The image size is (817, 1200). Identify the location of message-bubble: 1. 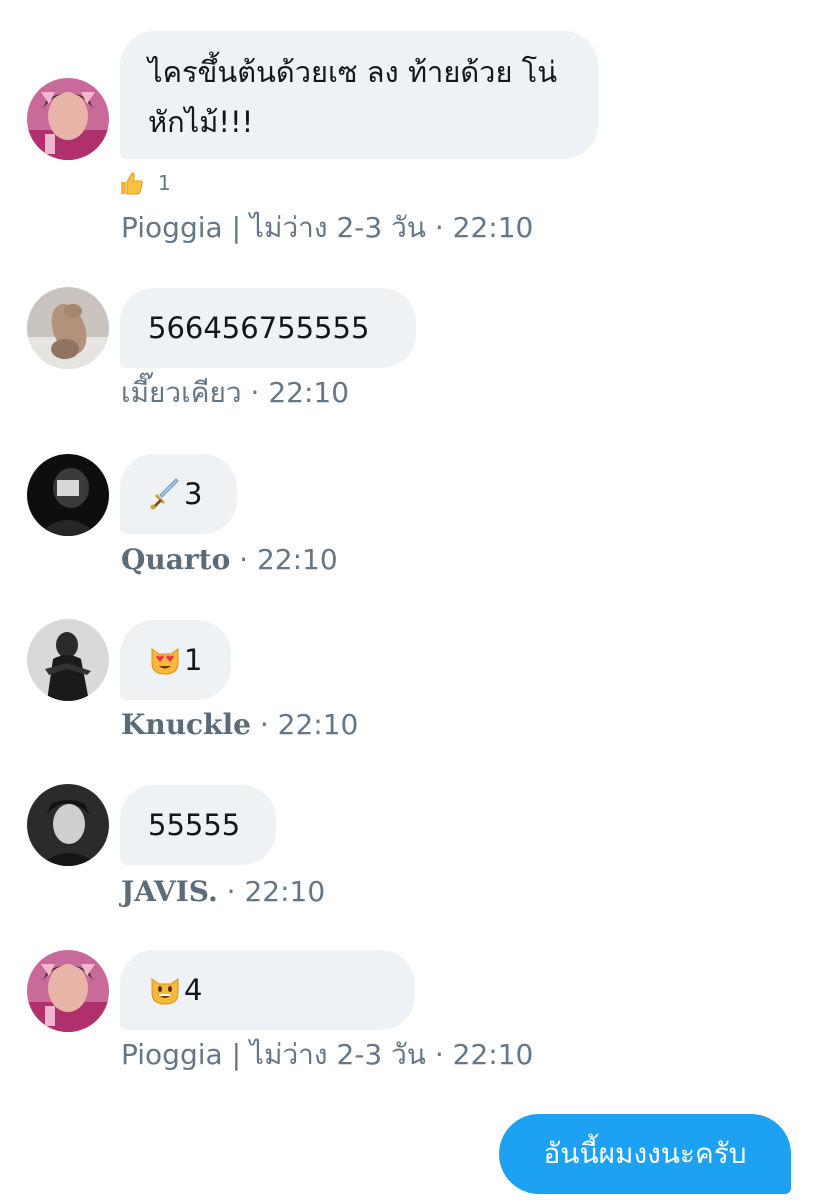
(175, 660).